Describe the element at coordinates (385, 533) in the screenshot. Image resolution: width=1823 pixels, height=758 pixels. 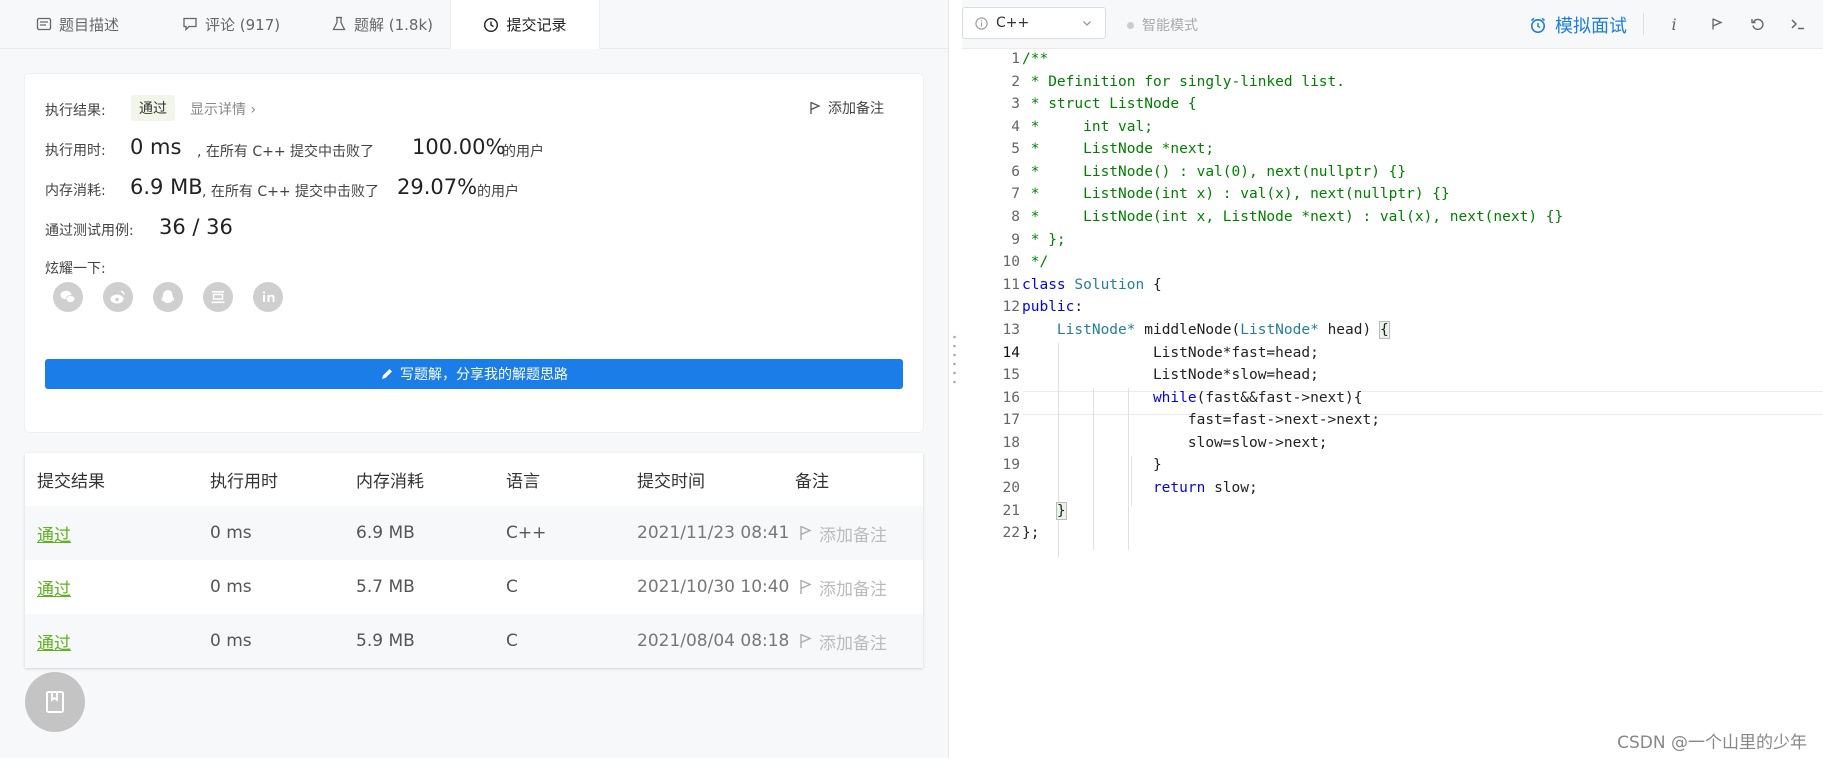
I see `row-memory: 6.9 MB` at that location.